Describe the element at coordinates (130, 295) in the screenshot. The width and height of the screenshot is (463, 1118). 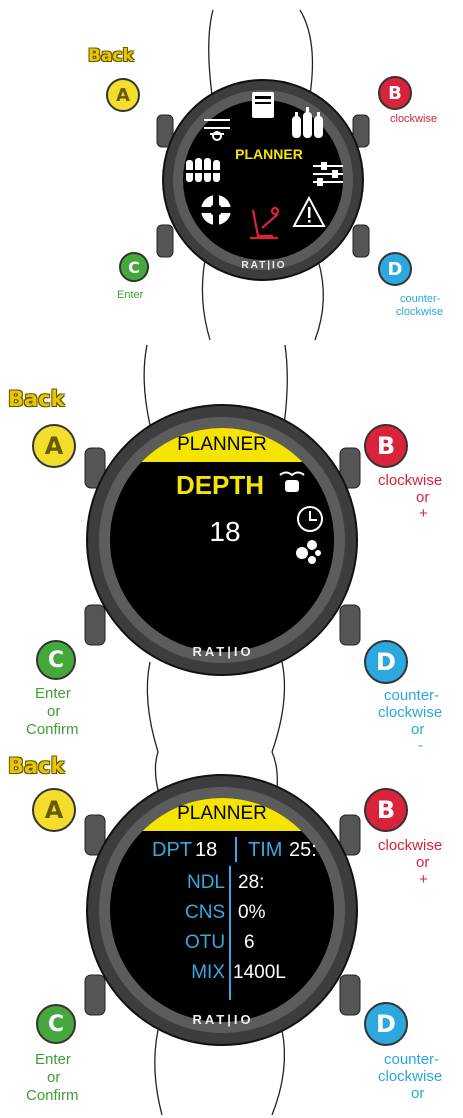
I see `w1-enter-label: Enter` at that location.